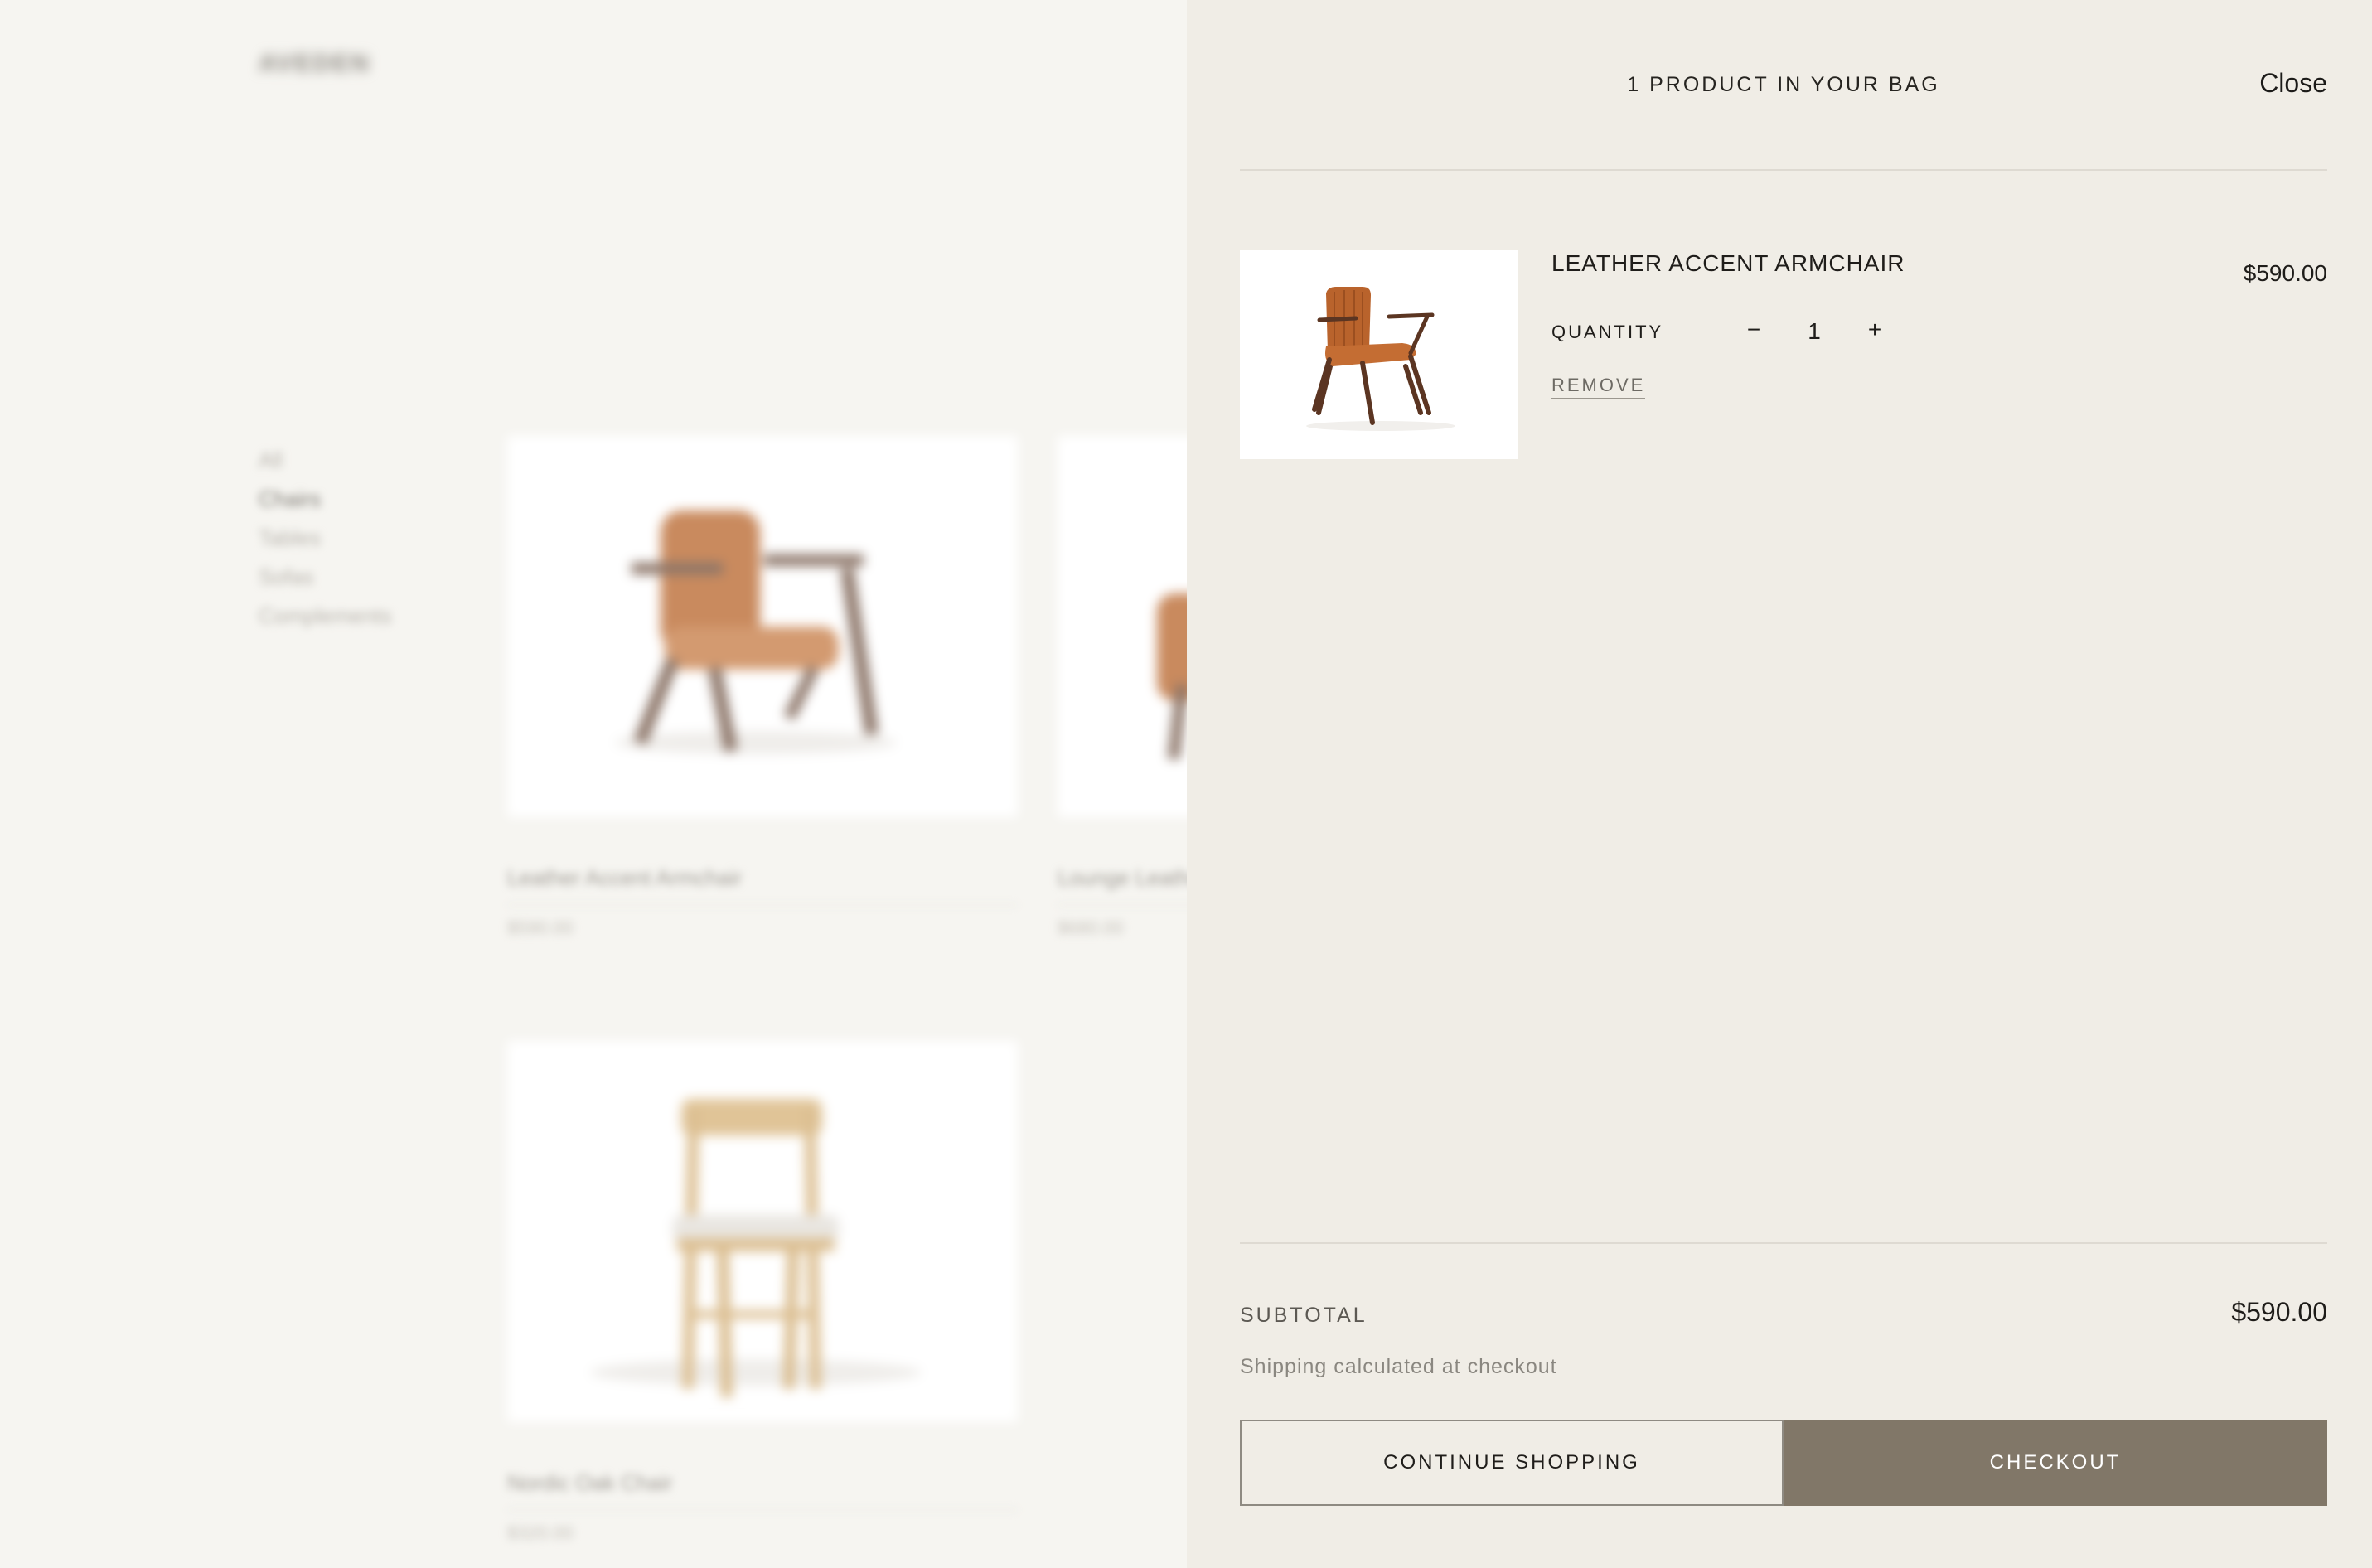 Image resolution: width=2372 pixels, height=1568 pixels. Describe the element at coordinates (326, 615) in the screenshot. I see `category-item-complements: Complements` at that location.